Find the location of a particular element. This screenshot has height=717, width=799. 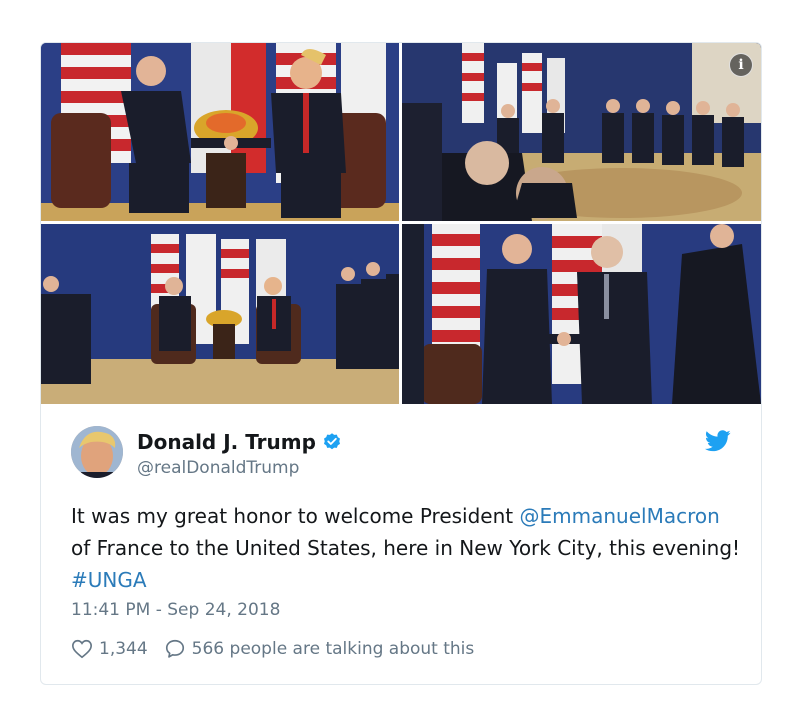

talking-count: 566 people are talking about this is located at coordinates (333, 649).